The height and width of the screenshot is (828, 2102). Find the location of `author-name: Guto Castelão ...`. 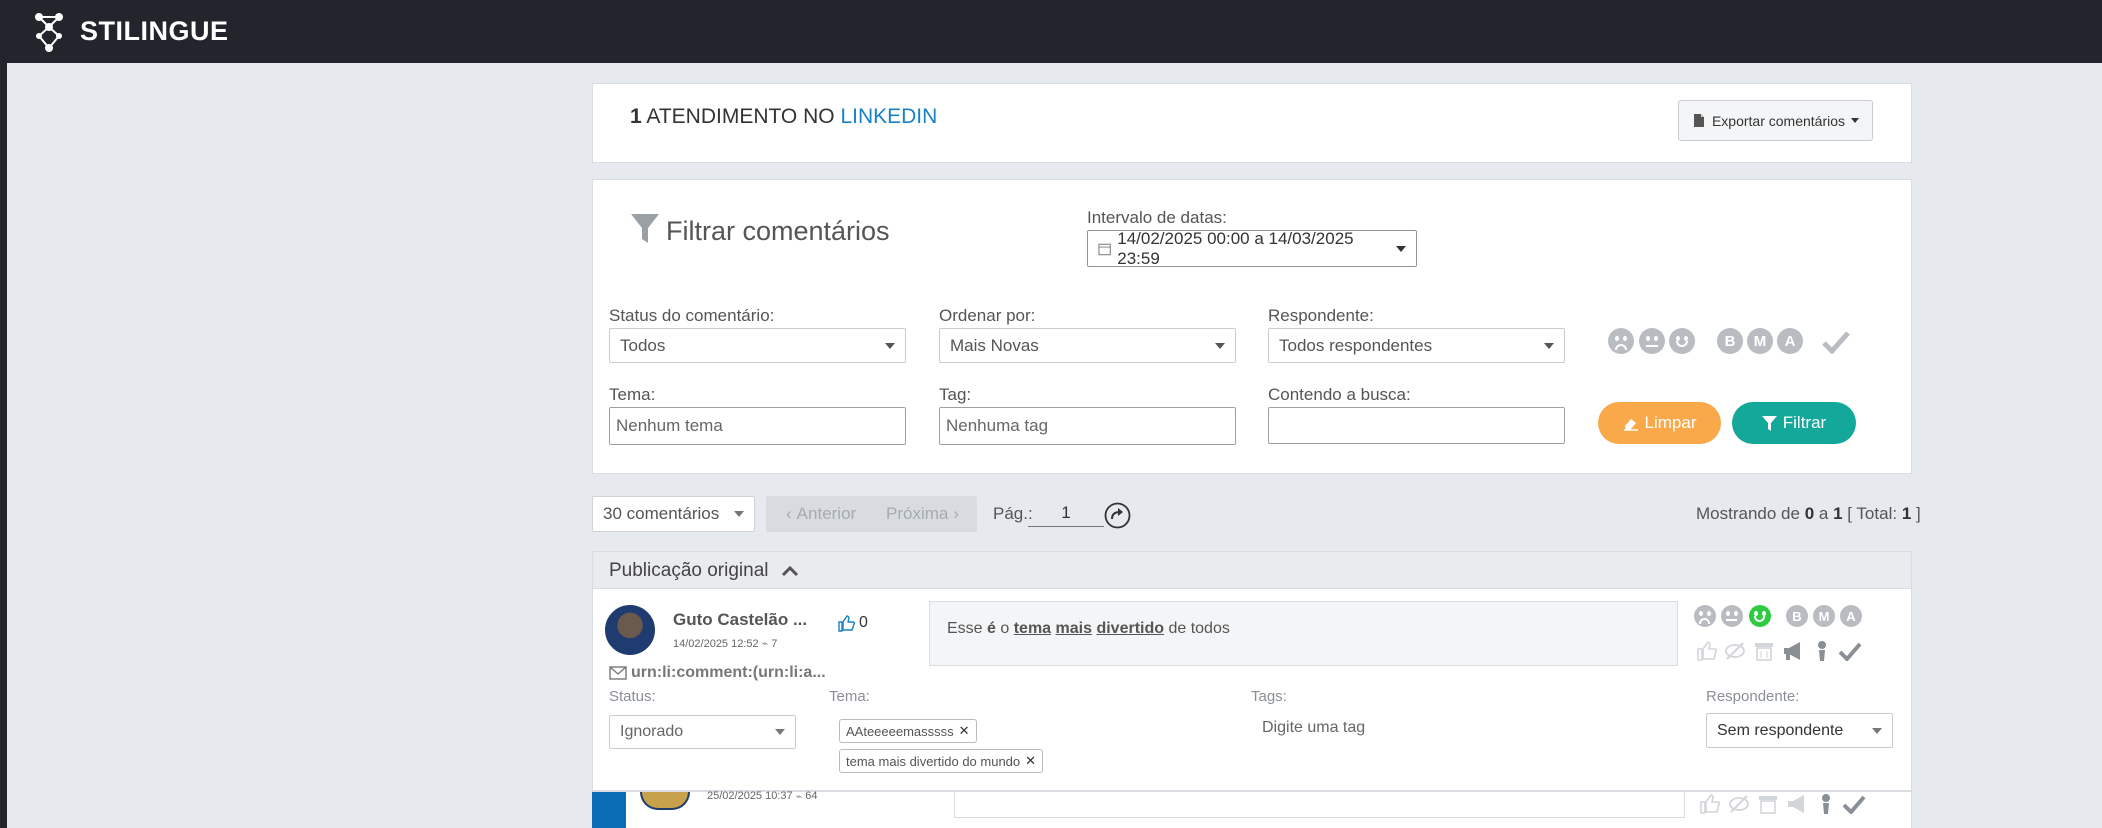

author-name: Guto Castelão ... is located at coordinates (740, 620).